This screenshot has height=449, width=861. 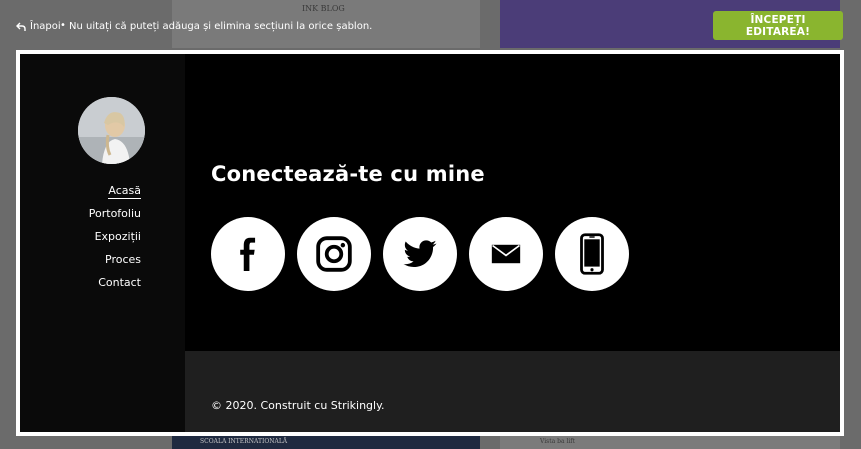 What do you see at coordinates (557, 441) in the screenshot?
I see `background-caption: Vista ba lift` at bounding box center [557, 441].